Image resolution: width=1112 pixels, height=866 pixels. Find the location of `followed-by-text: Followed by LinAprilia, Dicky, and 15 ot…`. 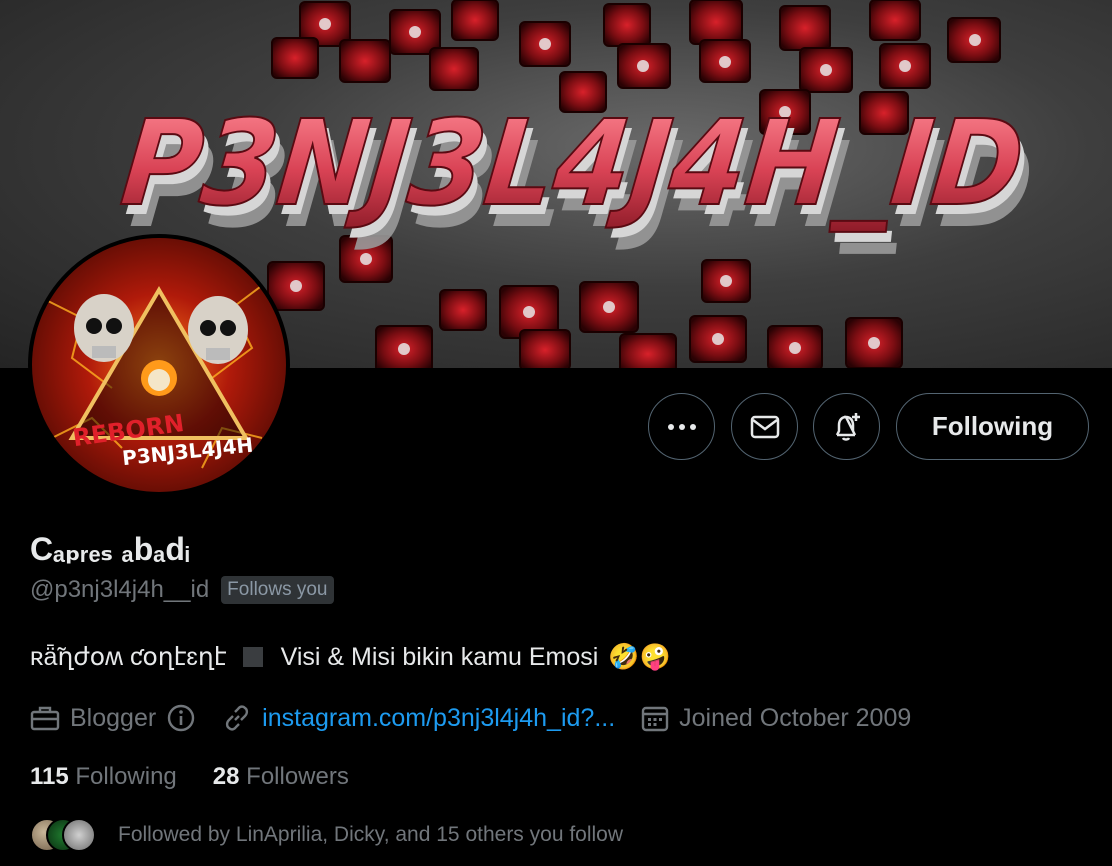

followed-by-text: Followed by LinAprilia, Dicky, and 15 ot… is located at coordinates (371, 834).